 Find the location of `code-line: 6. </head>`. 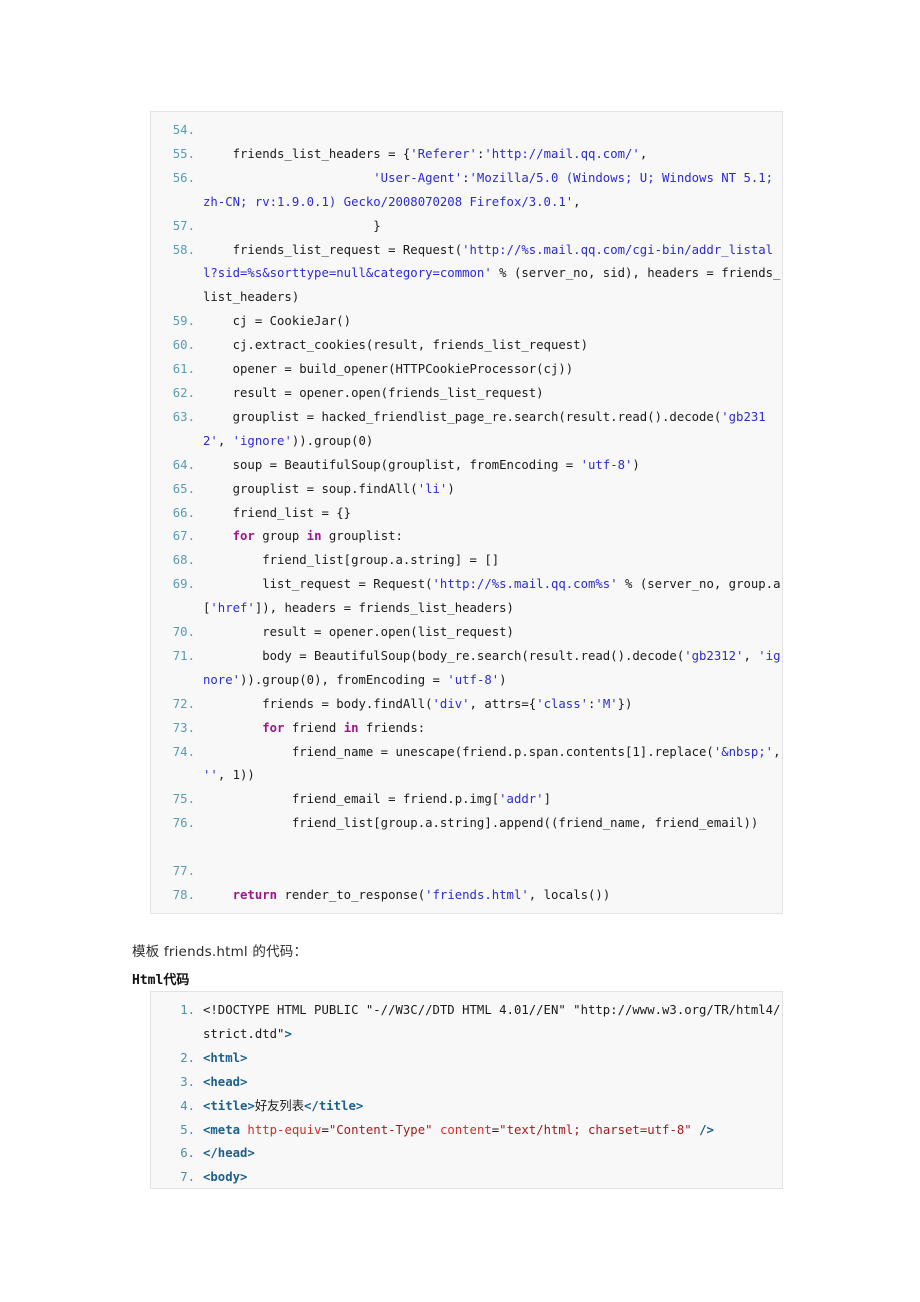

code-line: 6. </head> is located at coordinates (466, 1154).